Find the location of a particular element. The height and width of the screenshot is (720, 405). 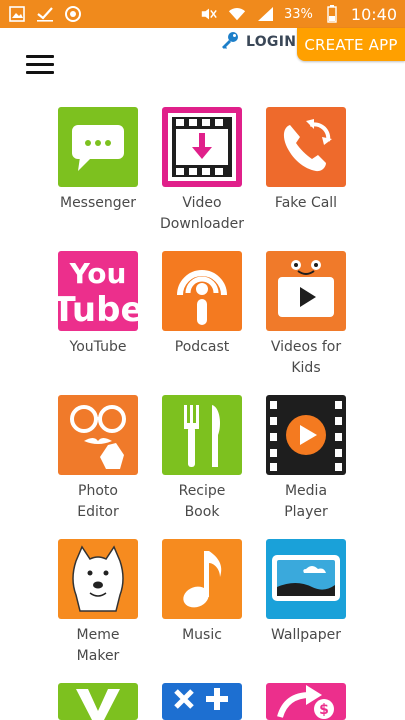

recipe-book-icon is located at coordinates (202, 435).